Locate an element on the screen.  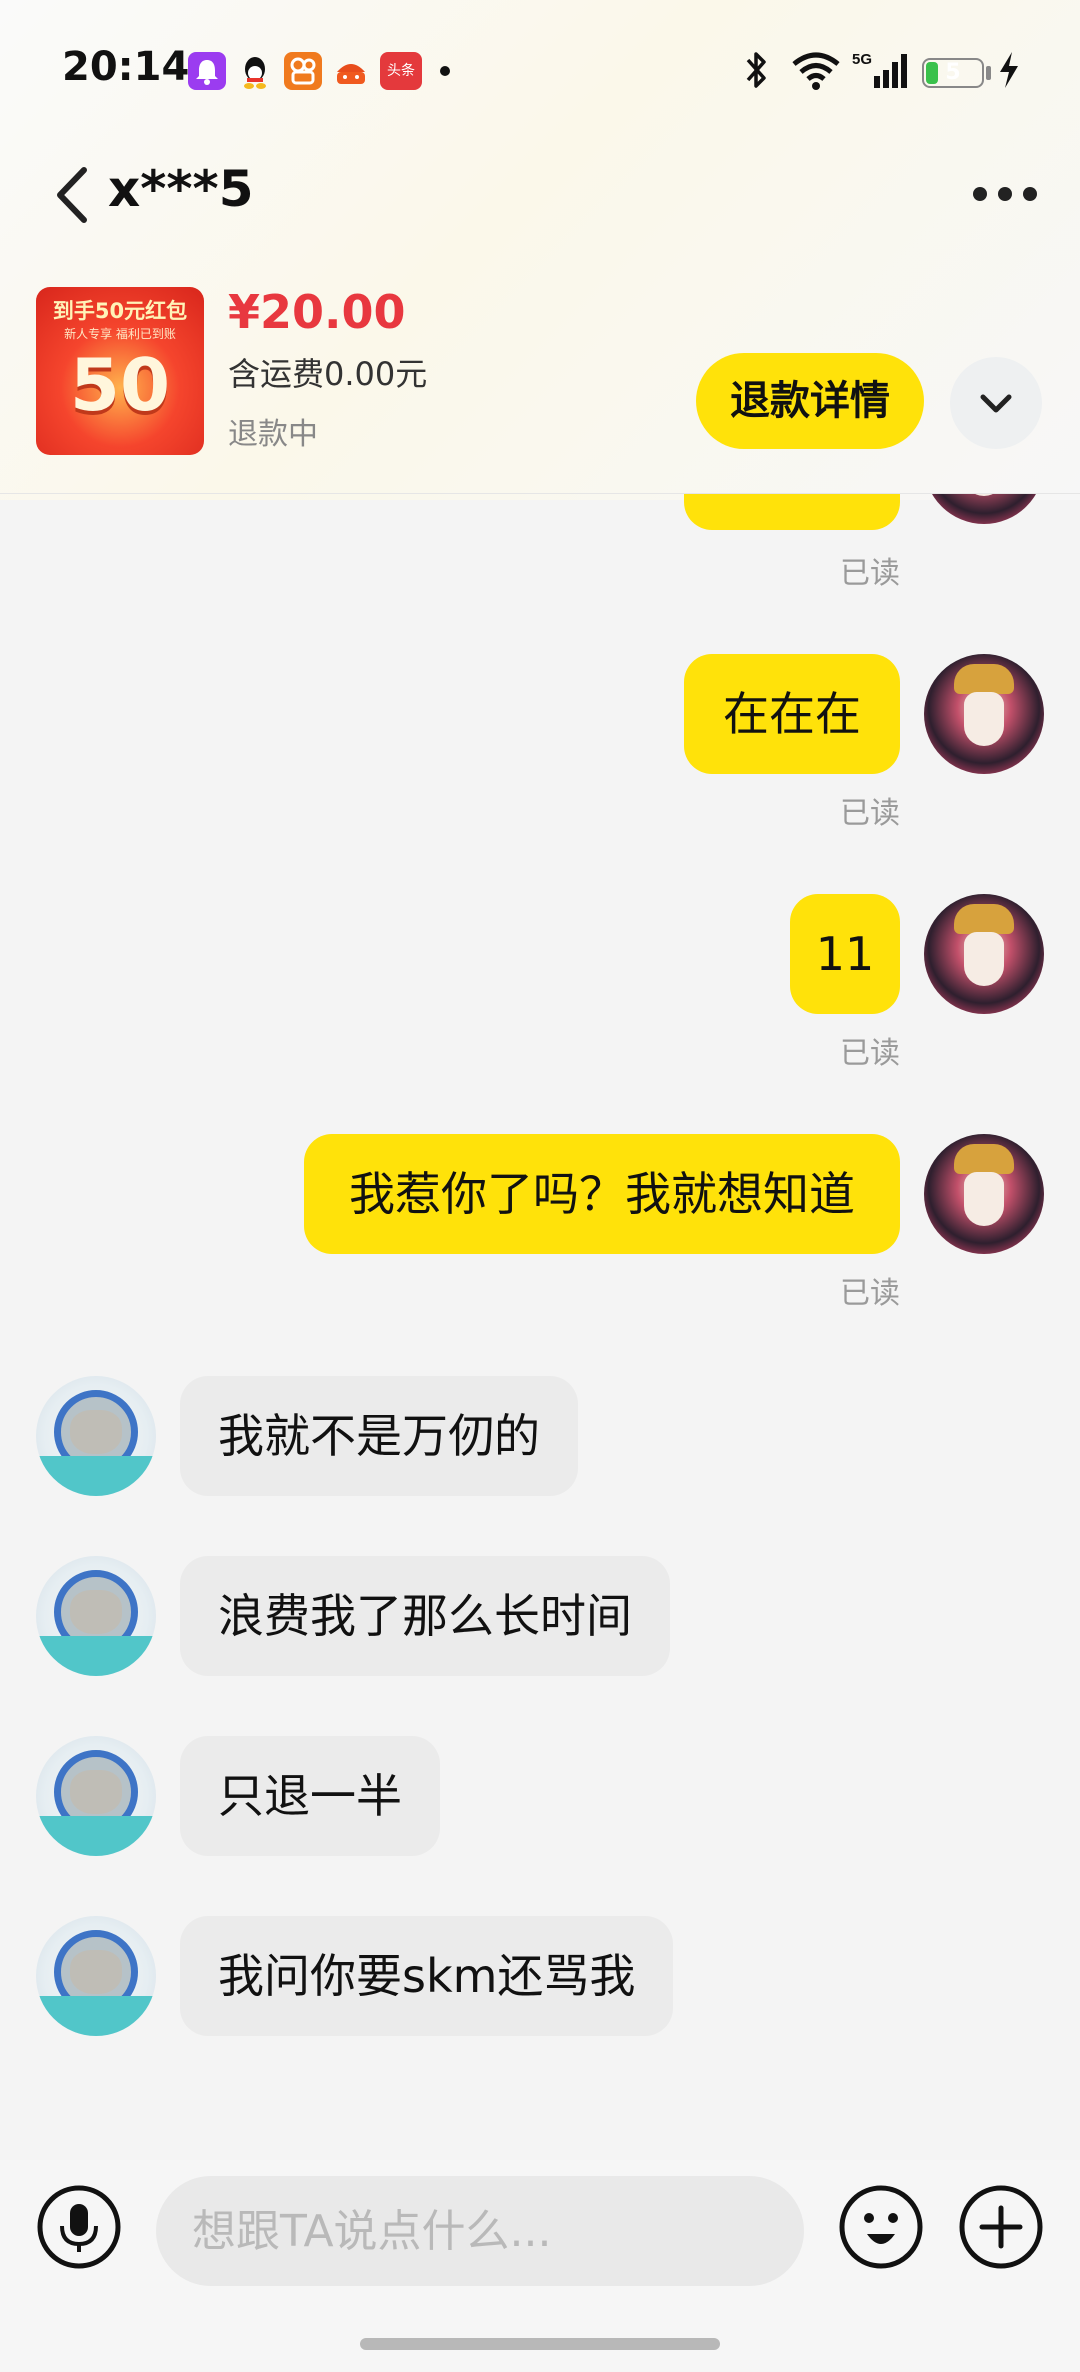
message-input-bar is located at coordinates (540, 2266).